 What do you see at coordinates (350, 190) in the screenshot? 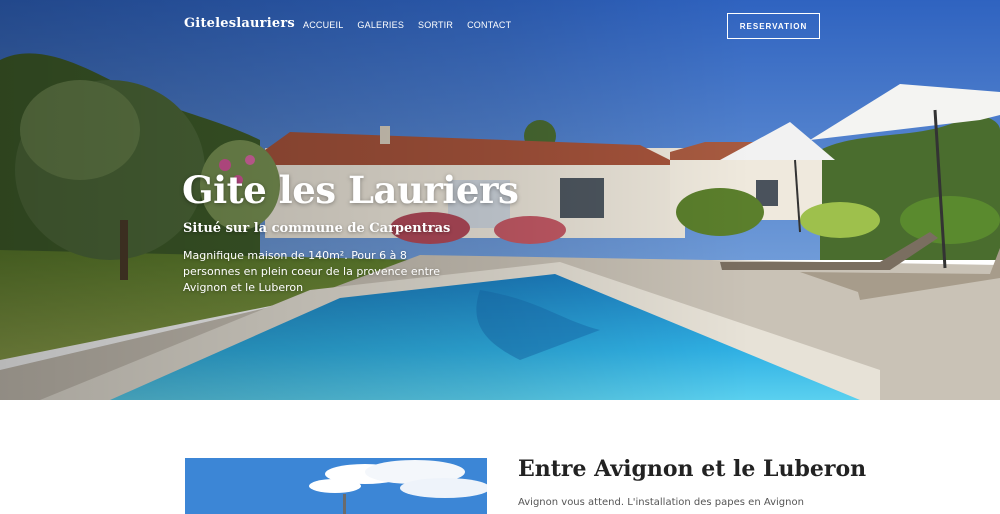
I see `hero-title: Gite les Lauriers` at bounding box center [350, 190].